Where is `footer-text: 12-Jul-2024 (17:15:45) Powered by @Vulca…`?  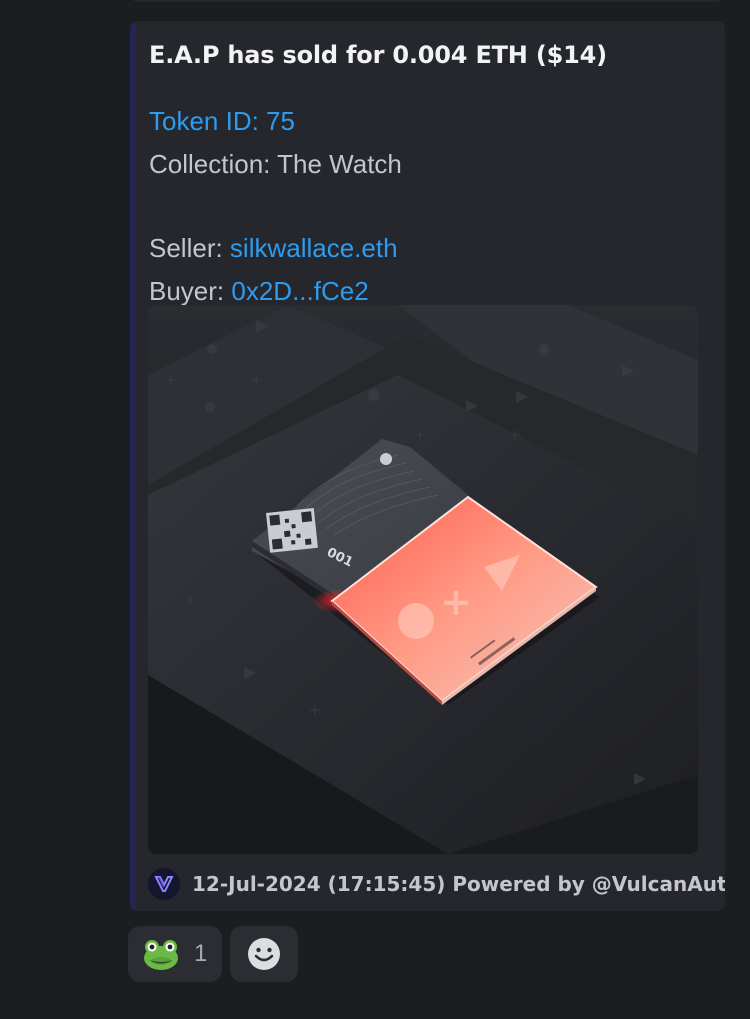
footer-text: 12-Jul-2024 (17:15:45) Powered by @Vulca… is located at coordinates (458, 884).